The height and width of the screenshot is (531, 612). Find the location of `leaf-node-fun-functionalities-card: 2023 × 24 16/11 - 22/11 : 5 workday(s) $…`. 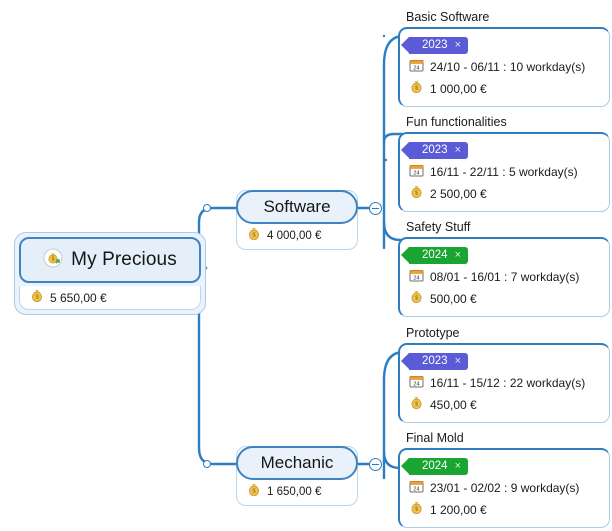

leaf-node-fun-functionalities-card: 2023 × 24 16/11 - 22/11 : 5 workday(s) $… is located at coordinates (504, 172).